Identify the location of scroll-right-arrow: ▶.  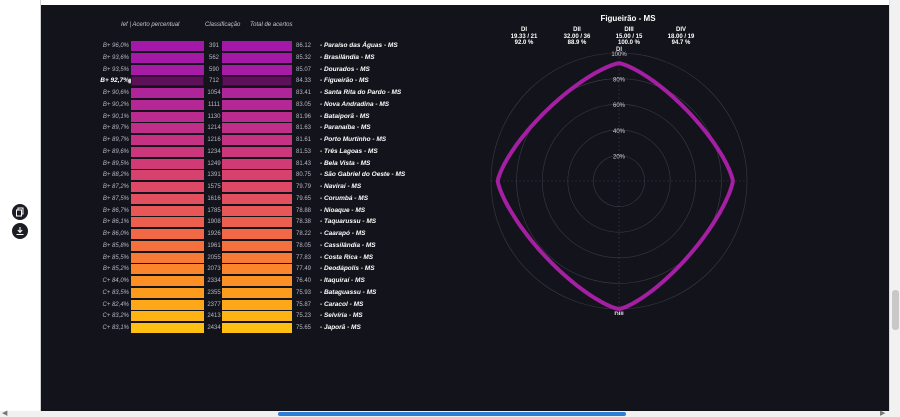
(882, 413).